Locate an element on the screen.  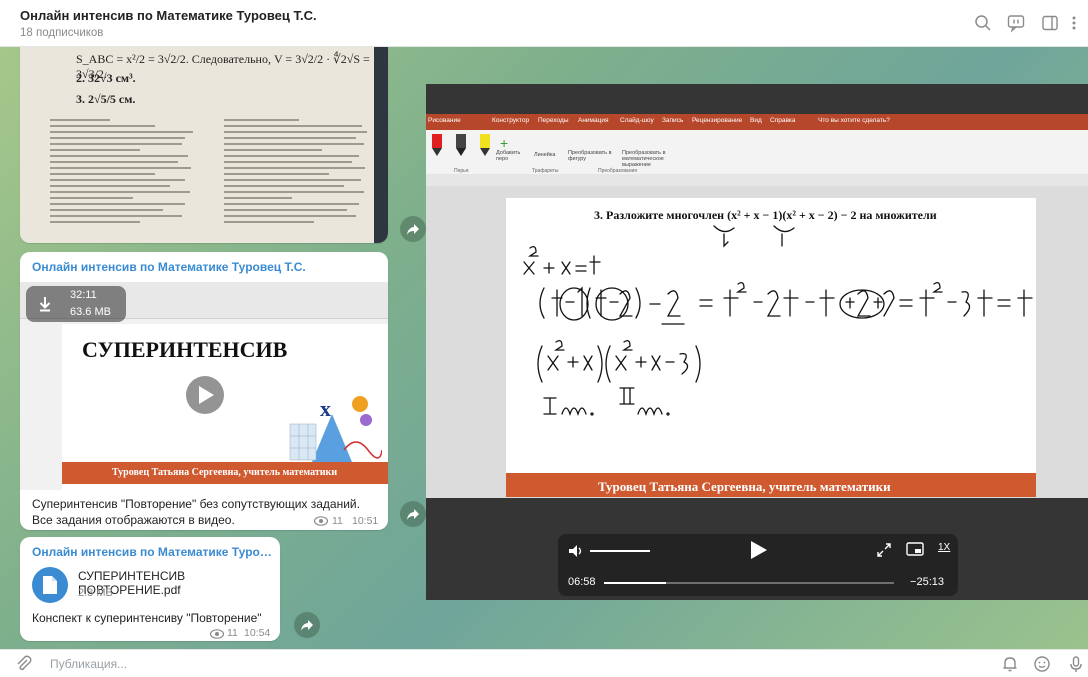
ppt-tab: Запись is located at coordinates (673, 120).